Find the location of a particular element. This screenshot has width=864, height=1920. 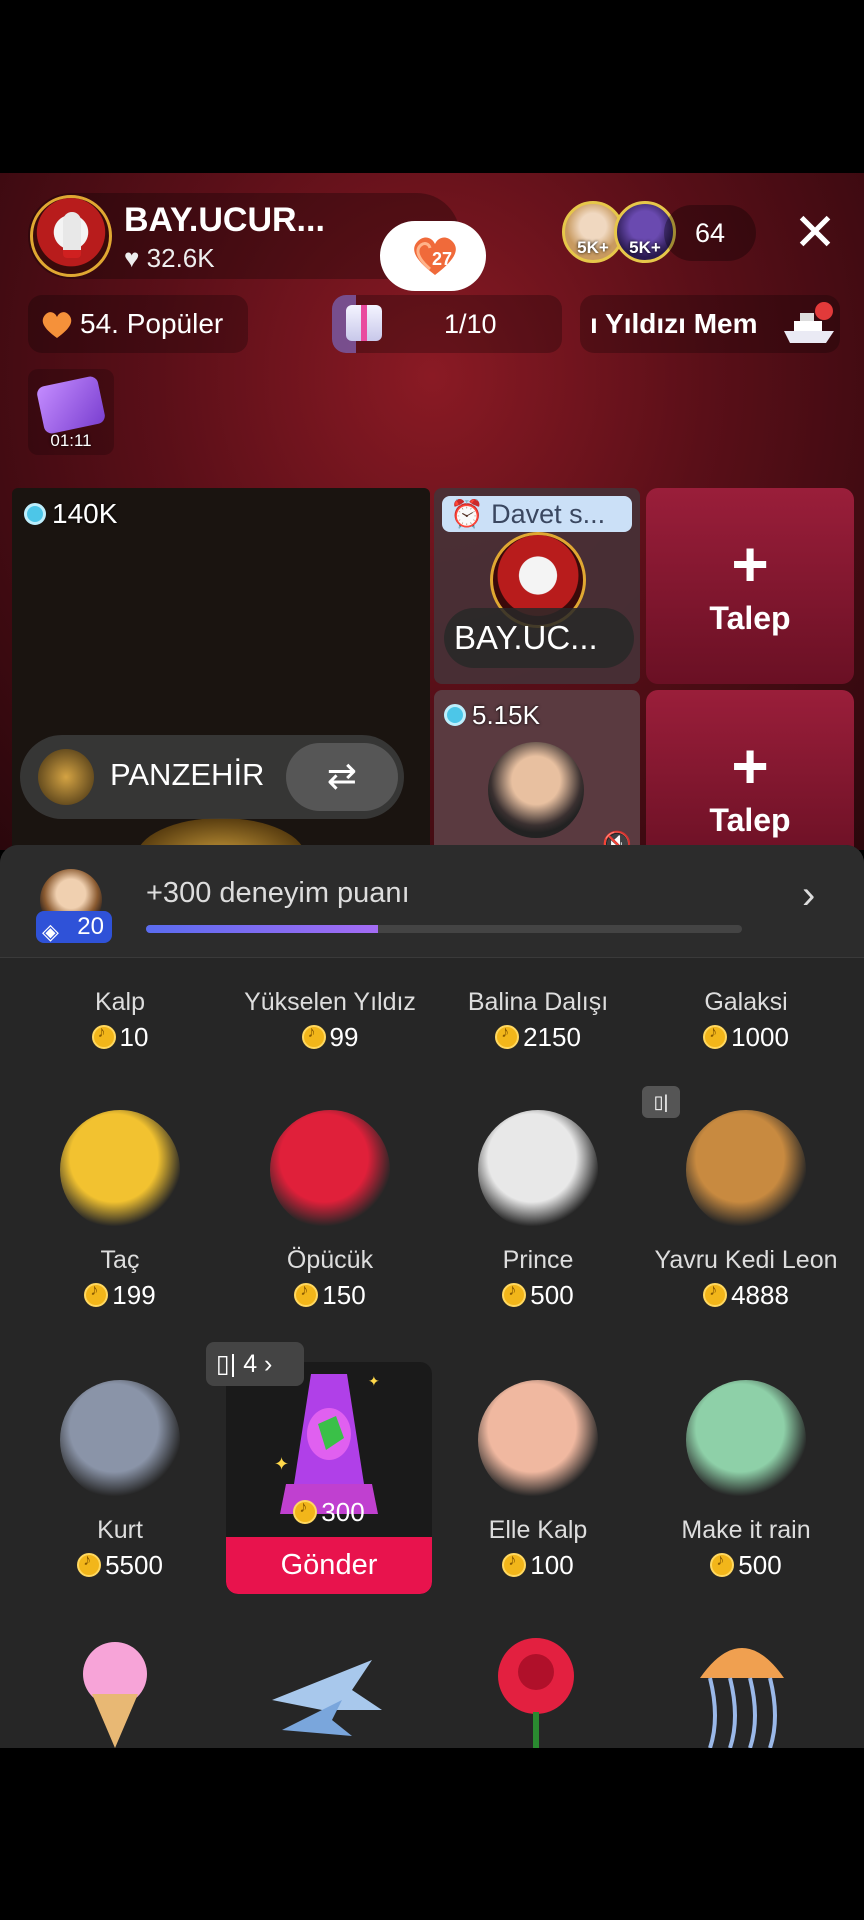

gift-price: 1000 is located at coordinates (746, 1037).